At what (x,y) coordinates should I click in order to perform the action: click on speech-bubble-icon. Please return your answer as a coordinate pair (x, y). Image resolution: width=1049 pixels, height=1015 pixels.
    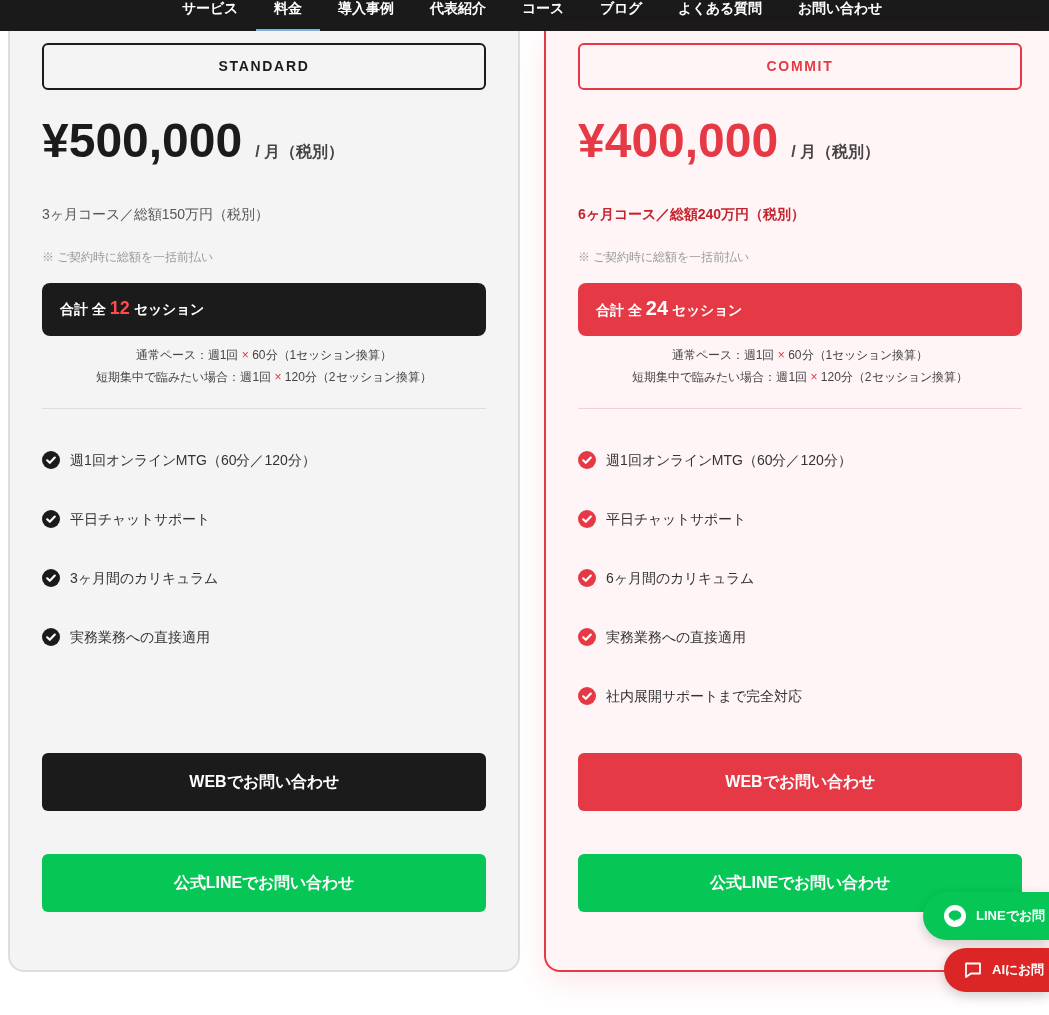
    Looking at the image, I should click on (955, 916).